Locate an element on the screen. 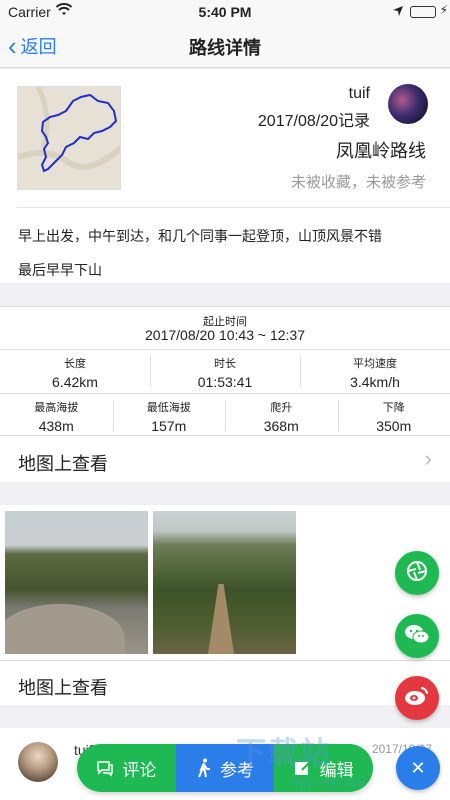 The height and width of the screenshot is (800, 450). stats-row: 长度 6.42km 时长 01:53:41 平均速度 3.4km/h is located at coordinates (225, 371).